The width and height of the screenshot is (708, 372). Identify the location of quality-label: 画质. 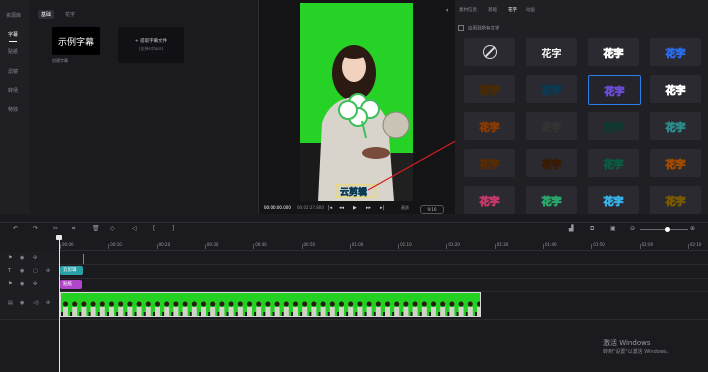
(405, 208).